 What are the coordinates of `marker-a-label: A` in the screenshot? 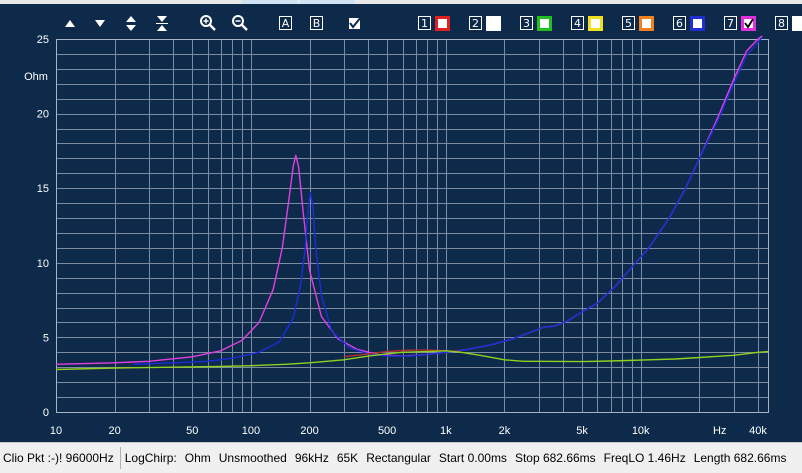 It's located at (286, 23).